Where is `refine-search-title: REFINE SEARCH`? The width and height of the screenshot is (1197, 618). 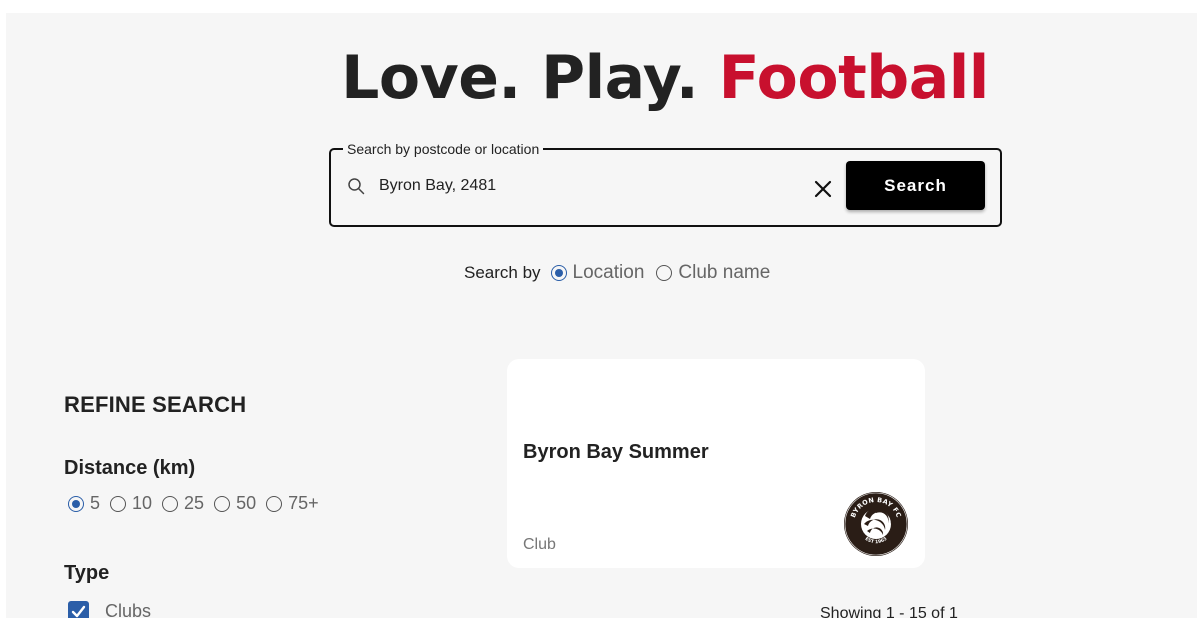 refine-search-title: REFINE SEARCH is located at coordinates (155, 404).